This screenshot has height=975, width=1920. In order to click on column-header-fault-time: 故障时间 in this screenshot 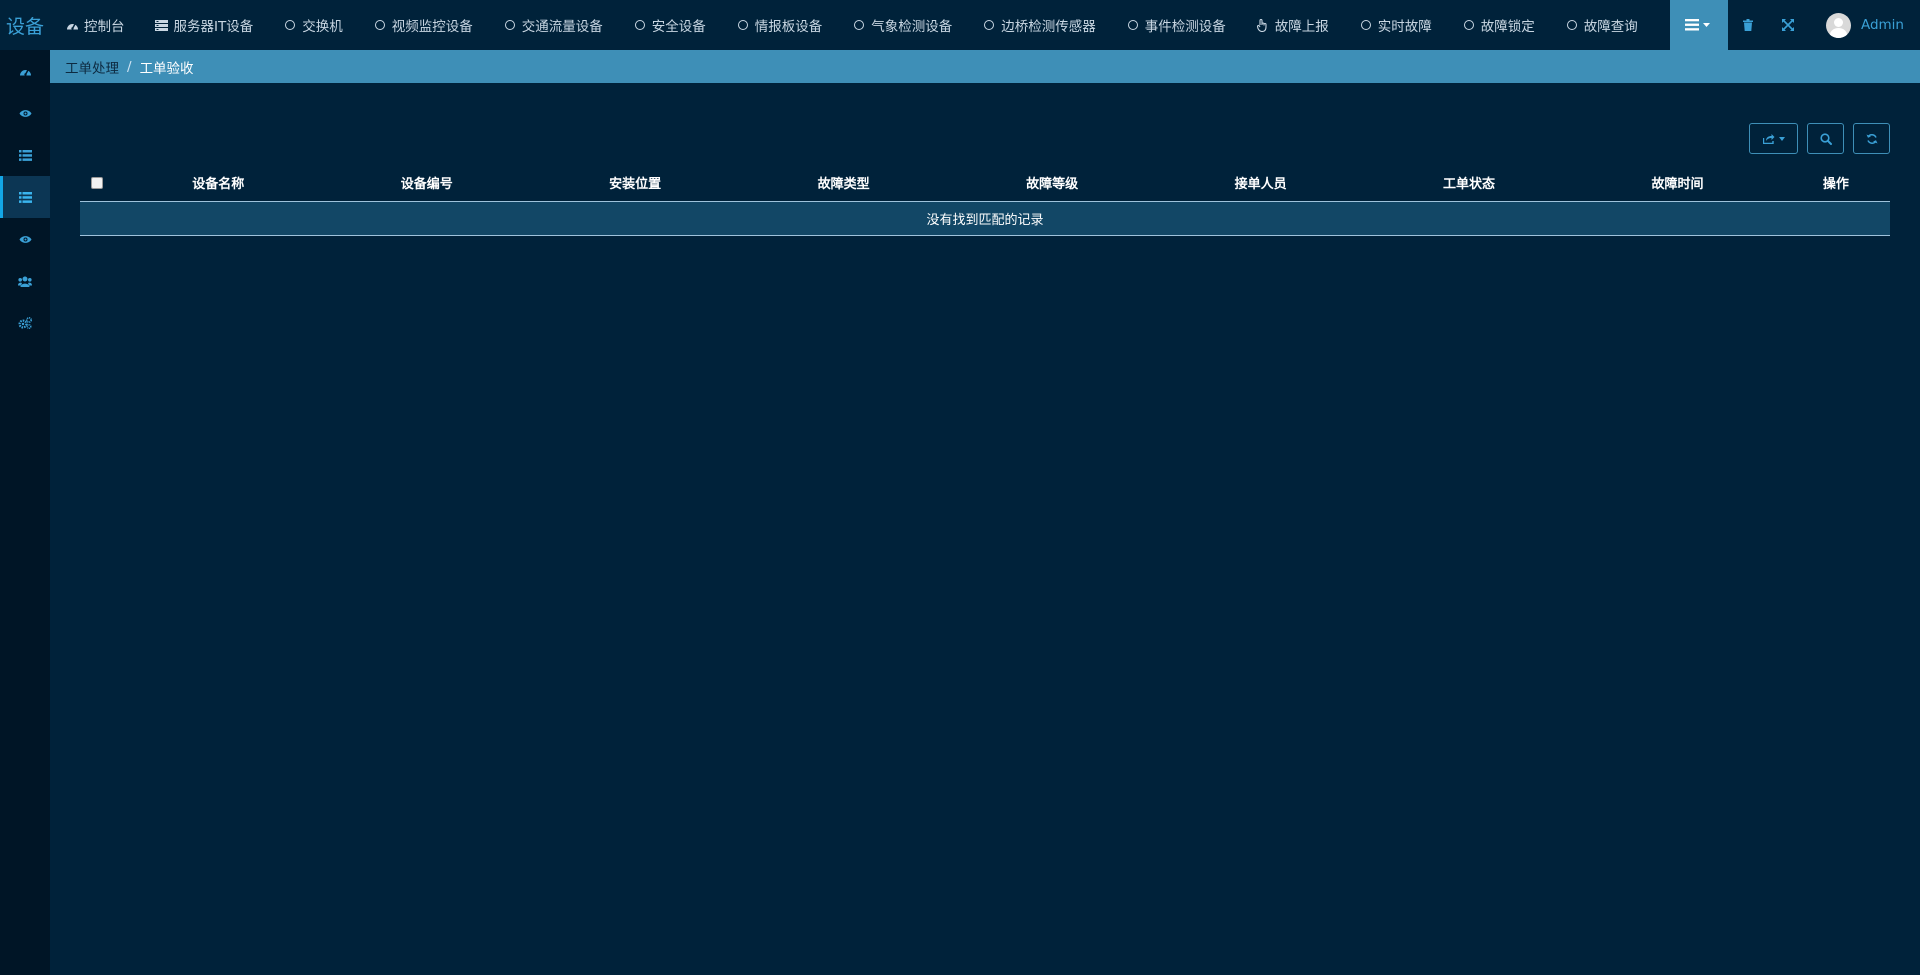, I will do `click(1677, 183)`.